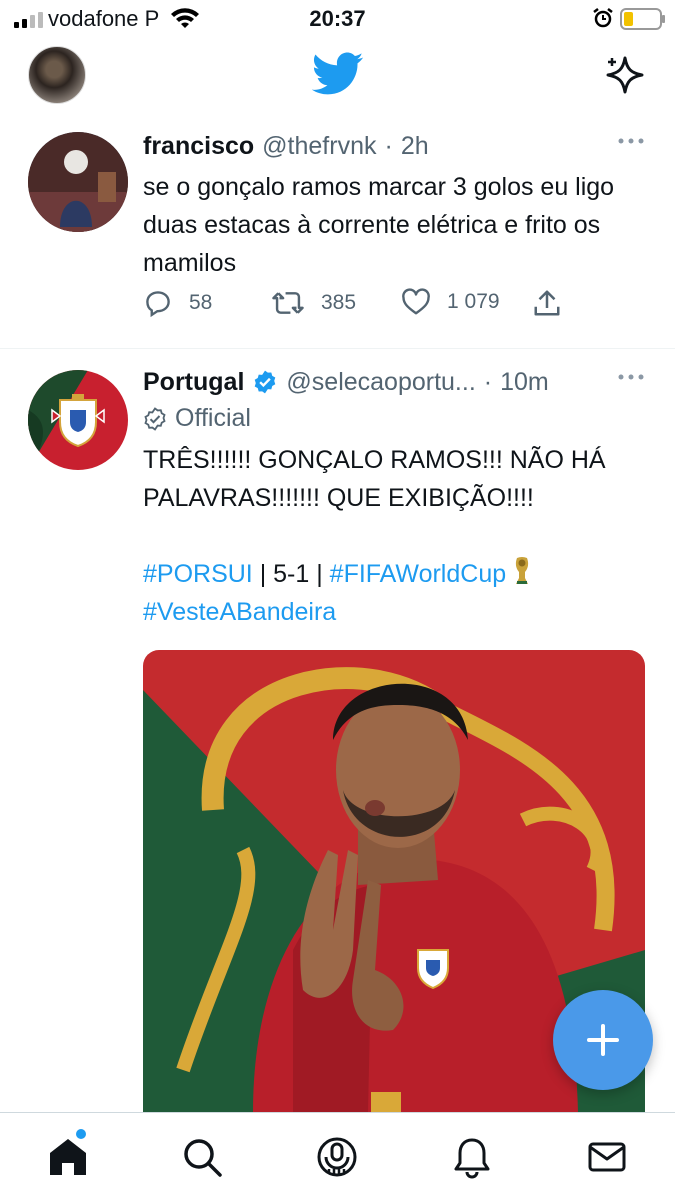 This screenshot has height=1200, width=675. Describe the element at coordinates (473, 301) in the screenshot. I see `like-count: 1 079` at that location.